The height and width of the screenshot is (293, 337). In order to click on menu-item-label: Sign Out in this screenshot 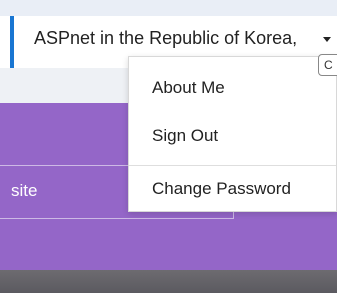, I will do `click(185, 135)`.